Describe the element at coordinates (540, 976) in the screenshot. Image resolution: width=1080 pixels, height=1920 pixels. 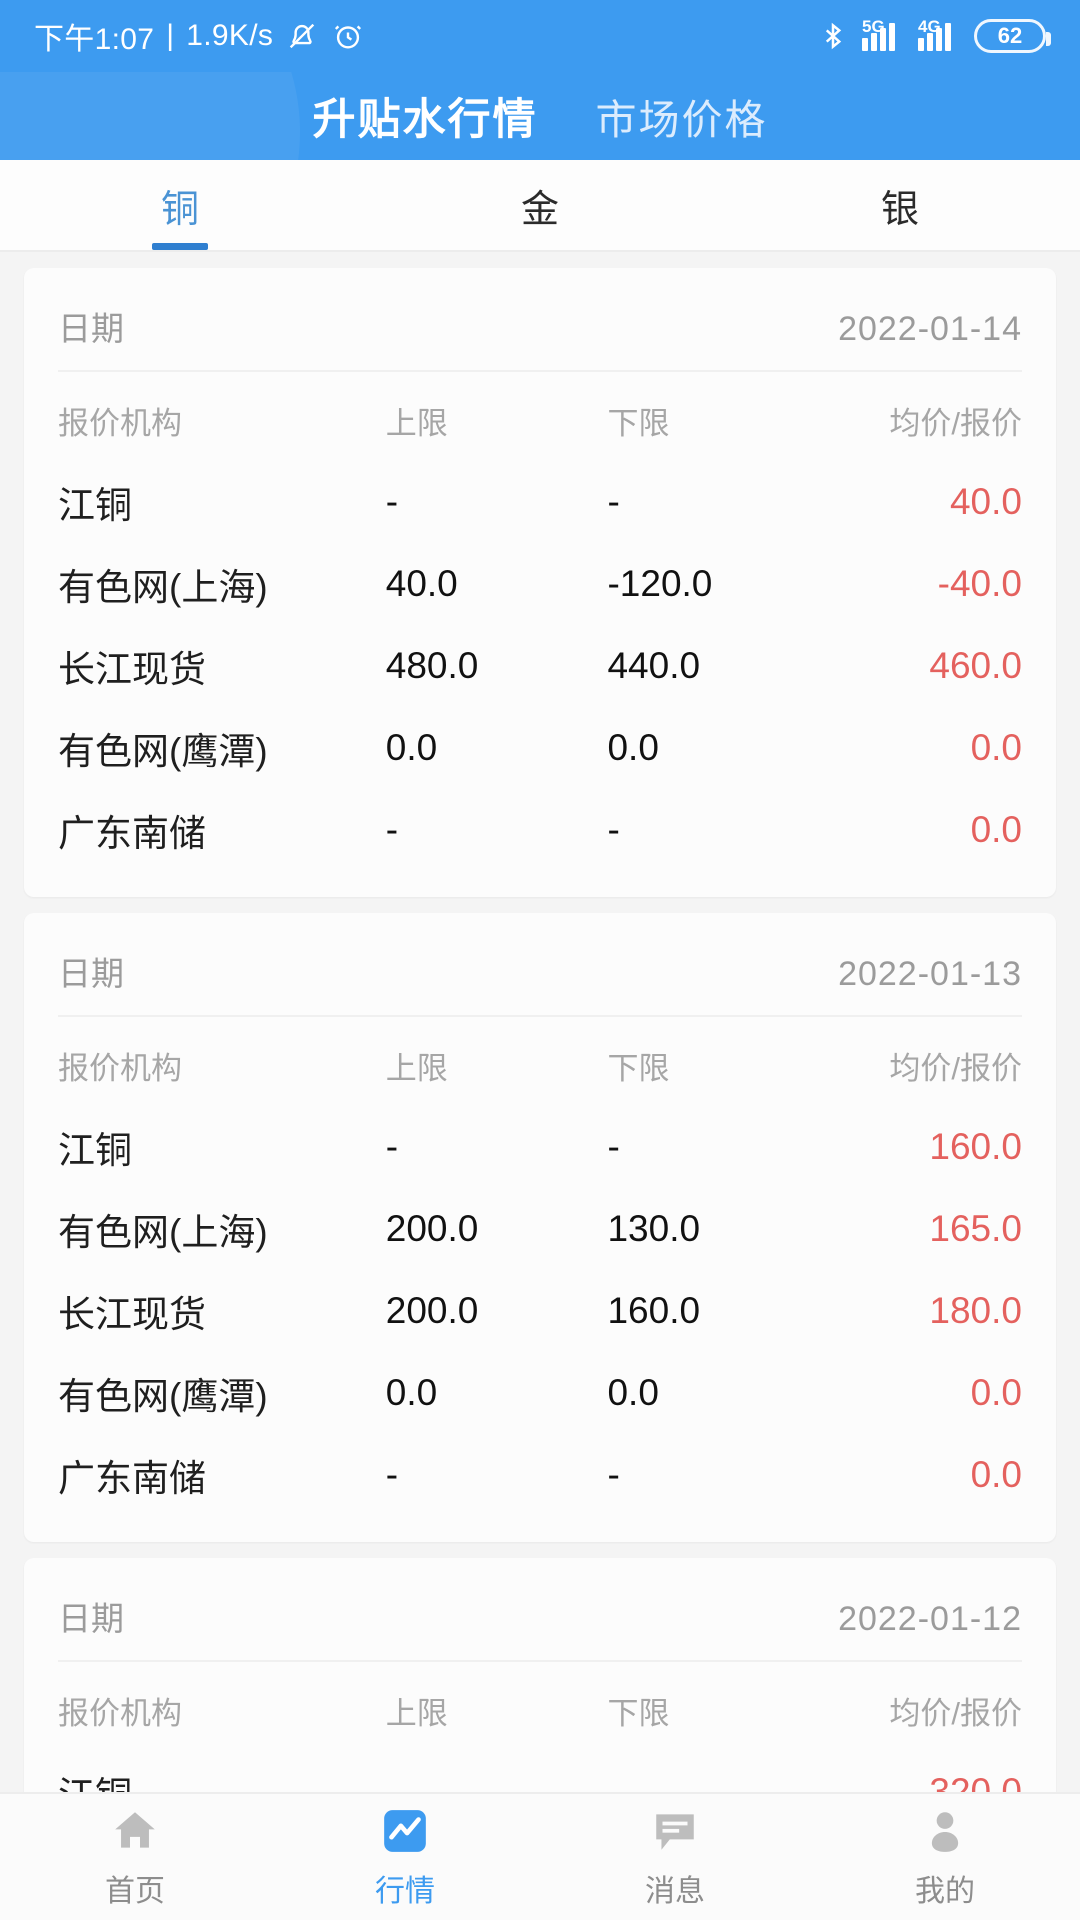
I see `card-date-row: 日期 2022-01-13` at that location.